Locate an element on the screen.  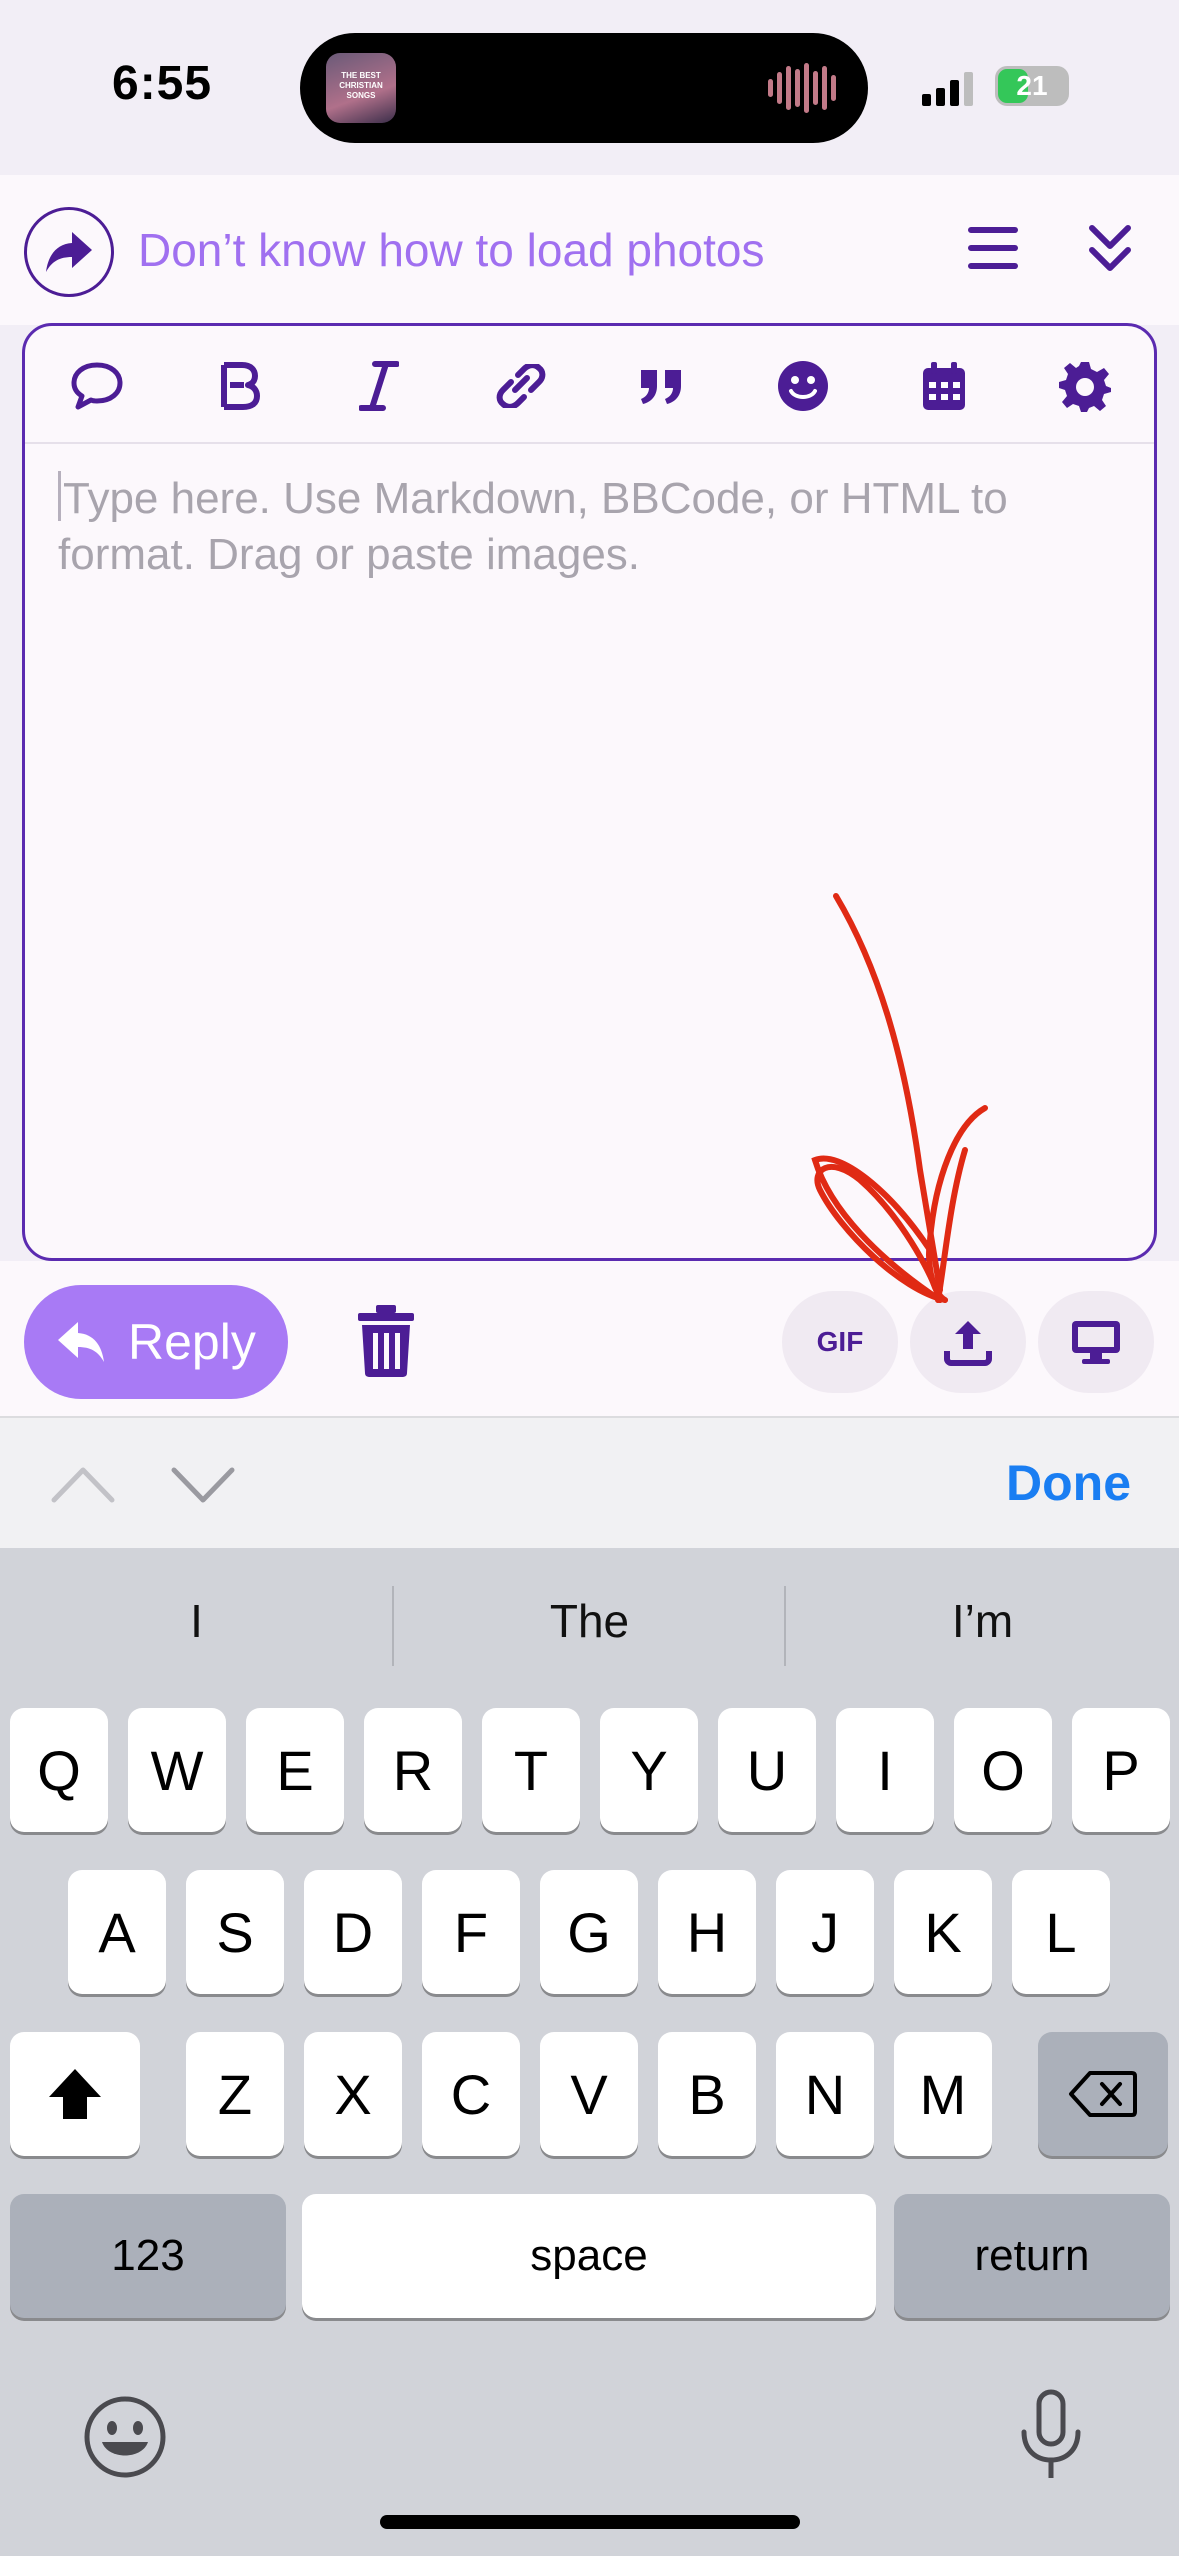
return-key: return is located at coordinates (1032, 2256).